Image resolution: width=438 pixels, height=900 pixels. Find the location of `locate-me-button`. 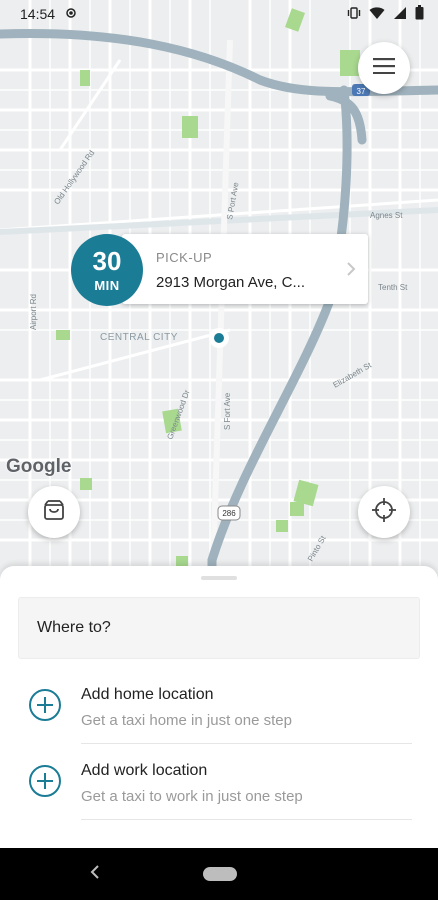

locate-me-button is located at coordinates (384, 512).